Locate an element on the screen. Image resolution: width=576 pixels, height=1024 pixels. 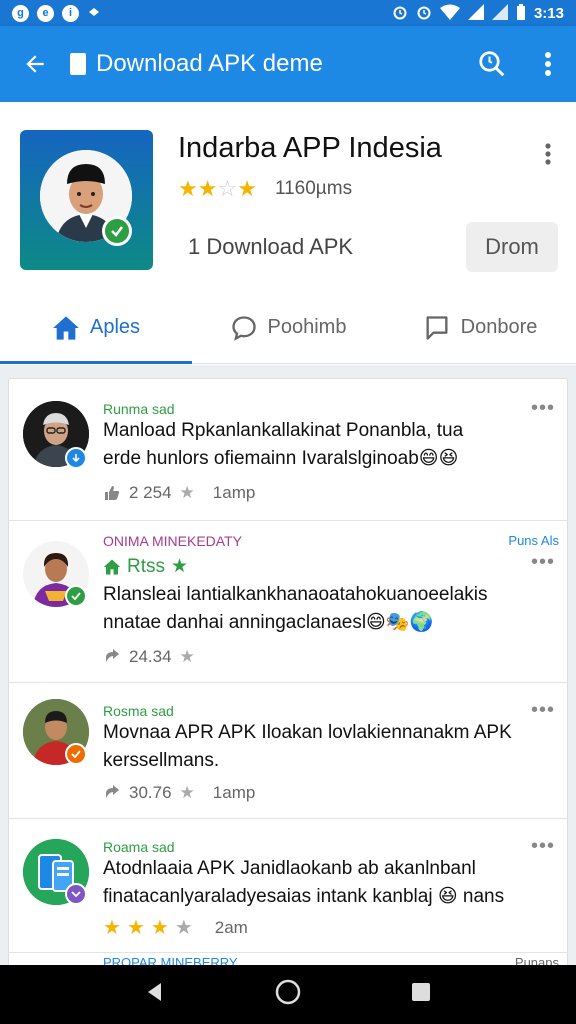
info-icon: i is located at coordinates (70, 13).